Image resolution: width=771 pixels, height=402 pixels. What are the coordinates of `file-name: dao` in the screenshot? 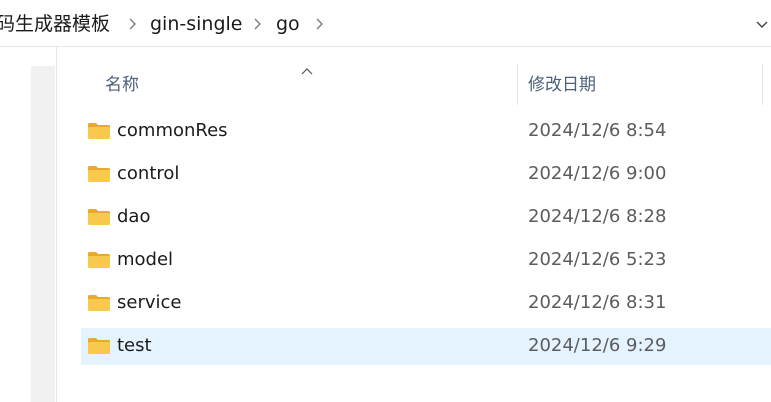 It's located at (134, 216).